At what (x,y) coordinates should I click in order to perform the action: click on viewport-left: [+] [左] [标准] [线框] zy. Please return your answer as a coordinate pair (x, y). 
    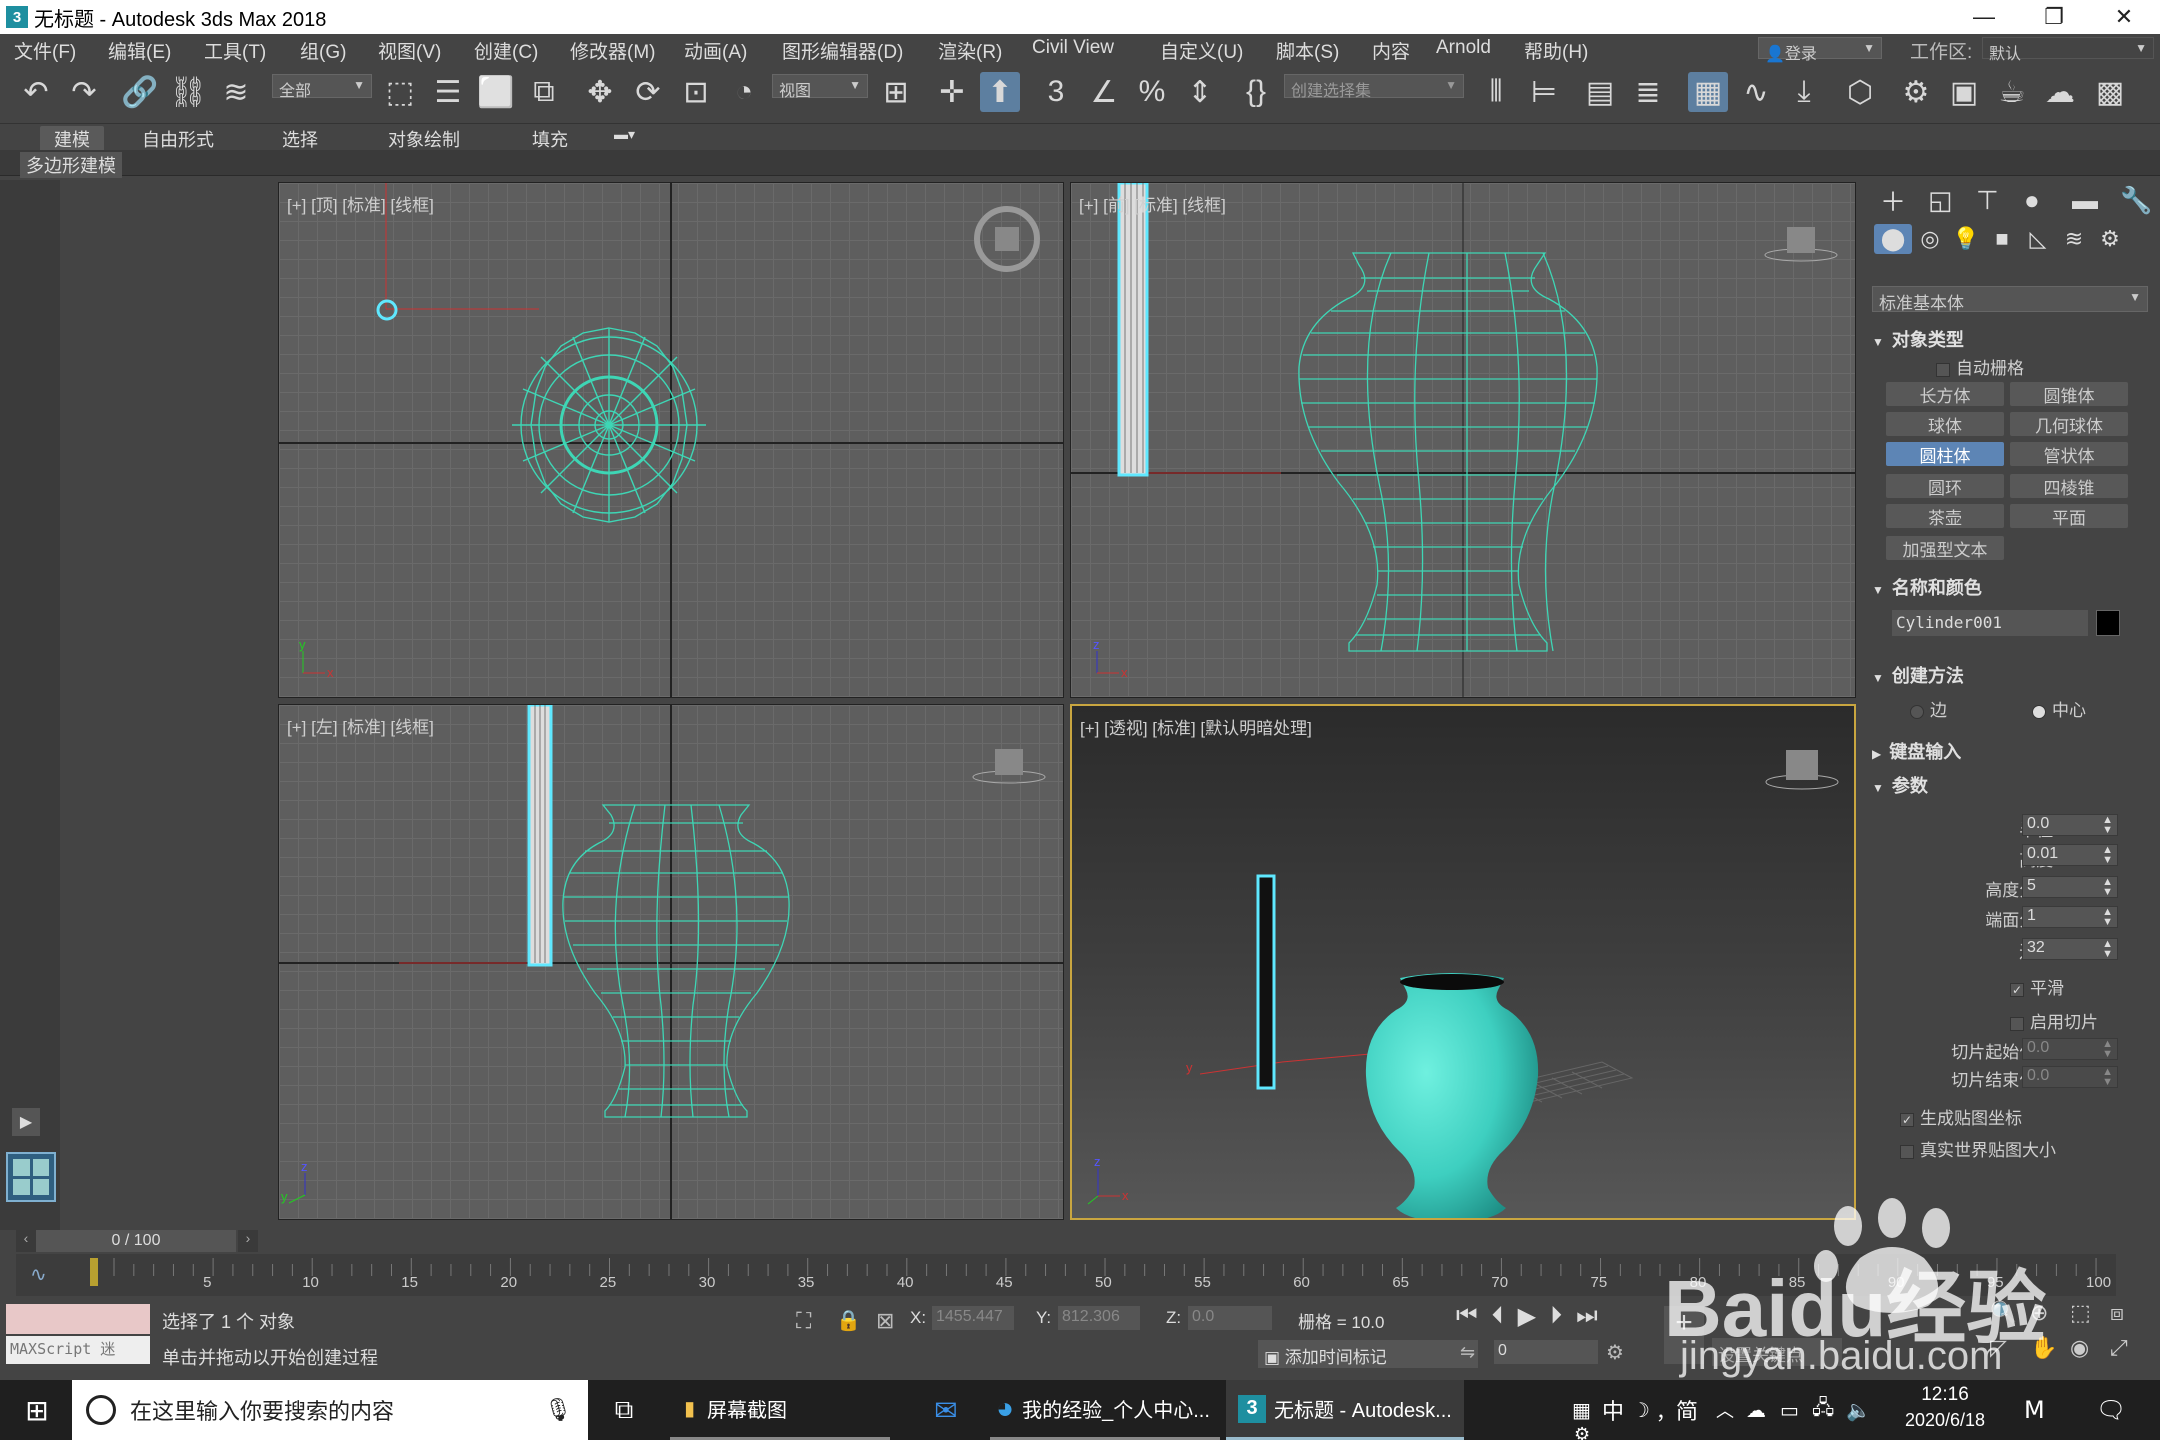
    Looking at the image, I should click on (671, 962).